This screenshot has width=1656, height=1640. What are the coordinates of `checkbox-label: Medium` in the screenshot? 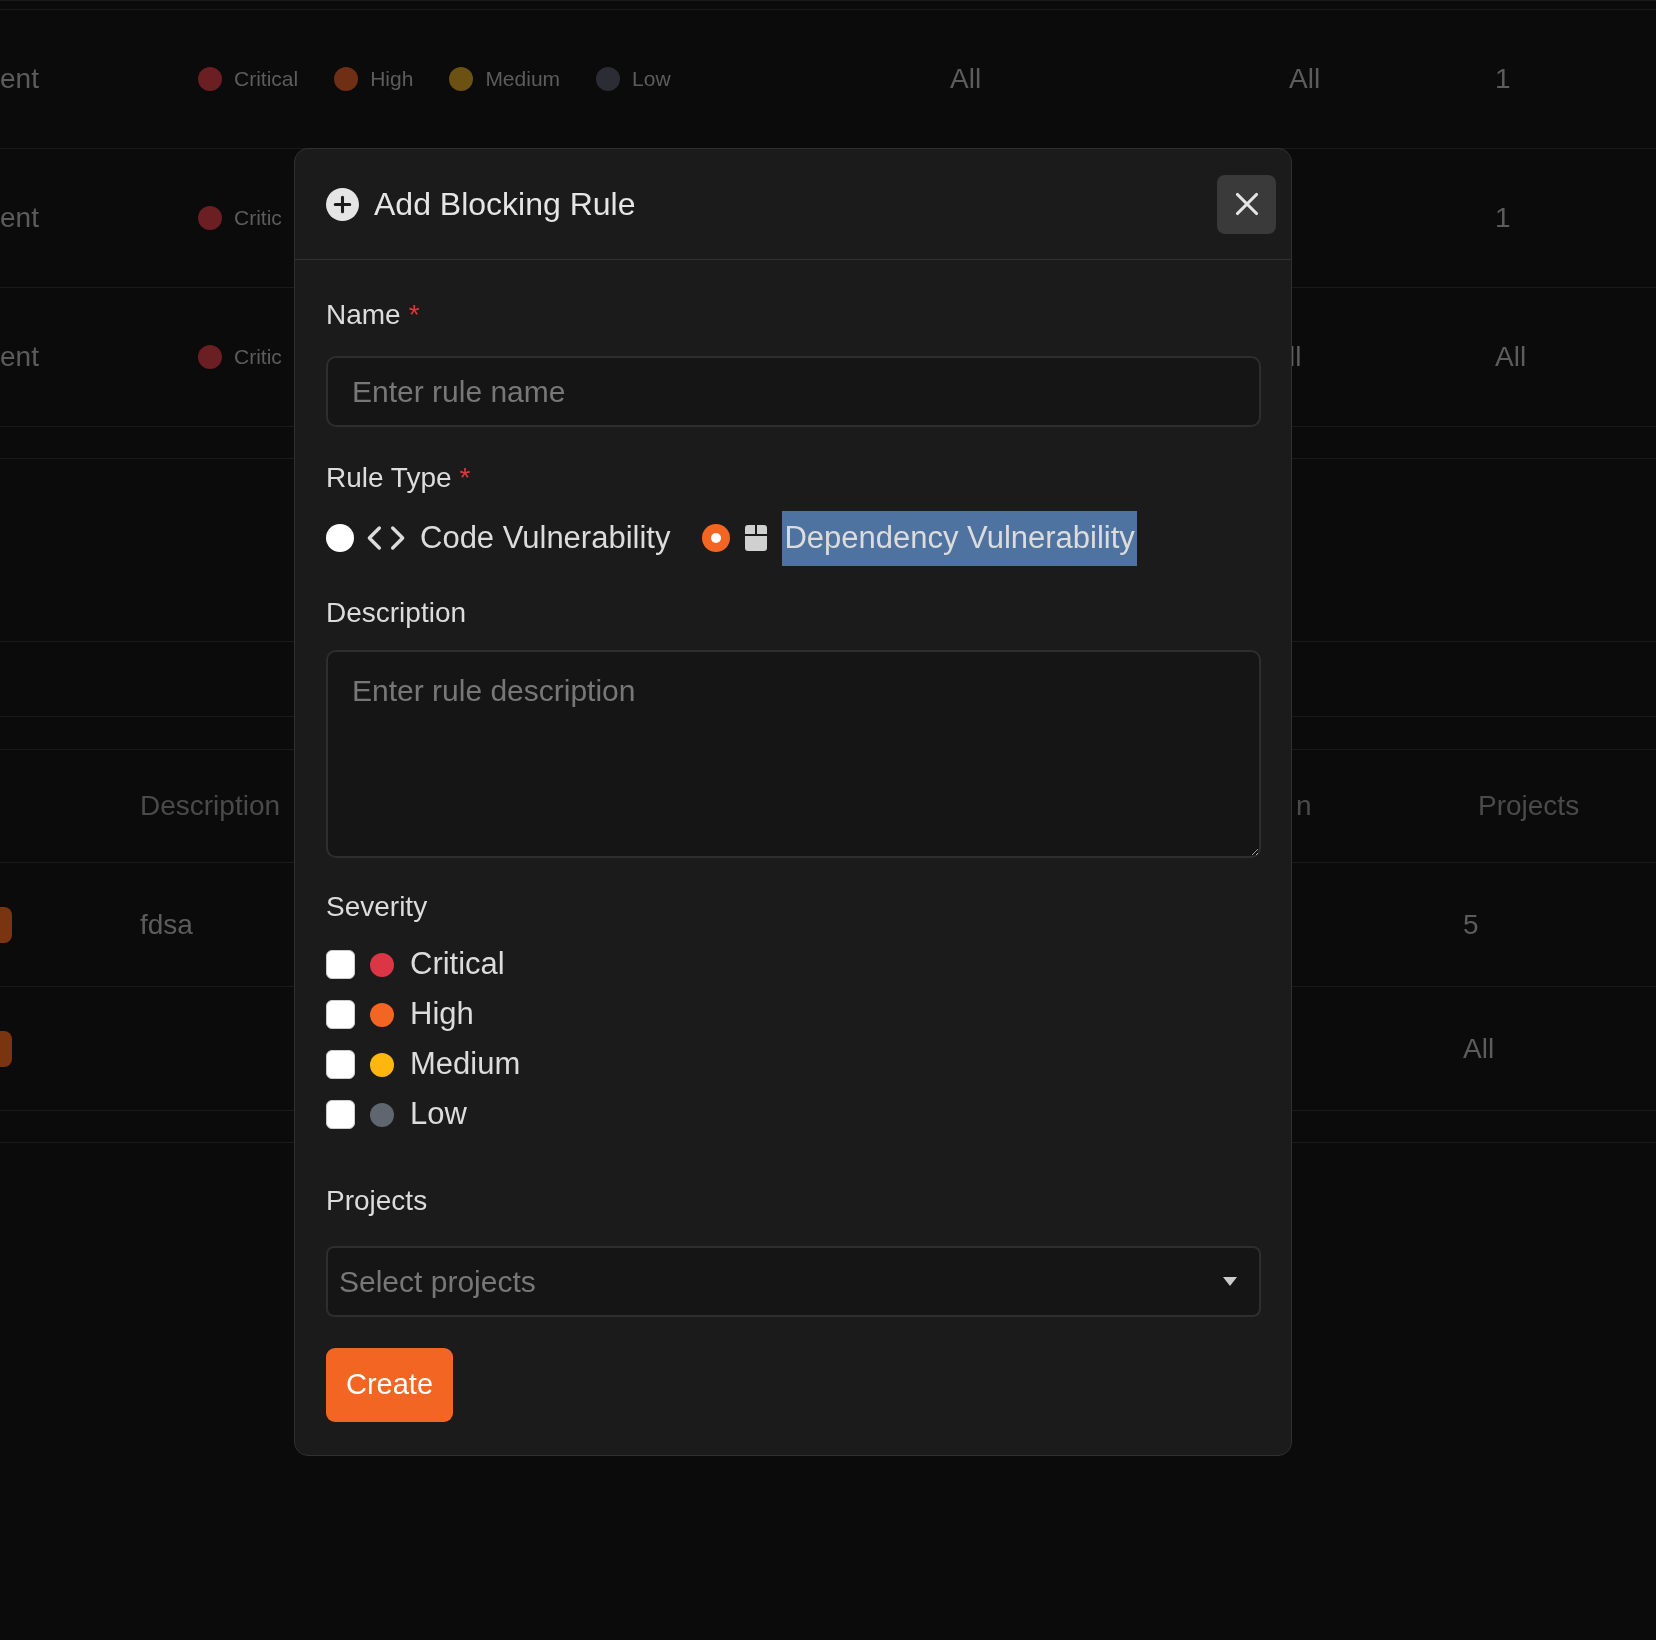 It's located at (465, 1064).